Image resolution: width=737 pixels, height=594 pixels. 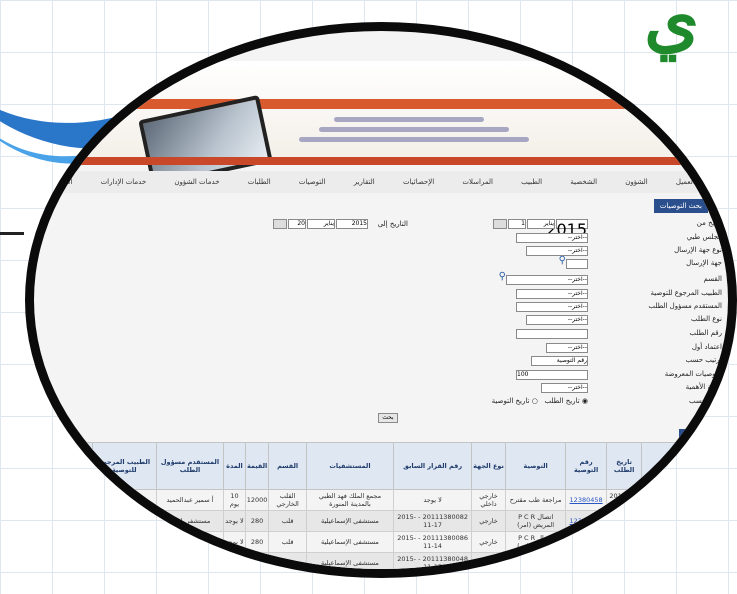 I want to click on nav-item: التقارير, so click(x=364, y=182).